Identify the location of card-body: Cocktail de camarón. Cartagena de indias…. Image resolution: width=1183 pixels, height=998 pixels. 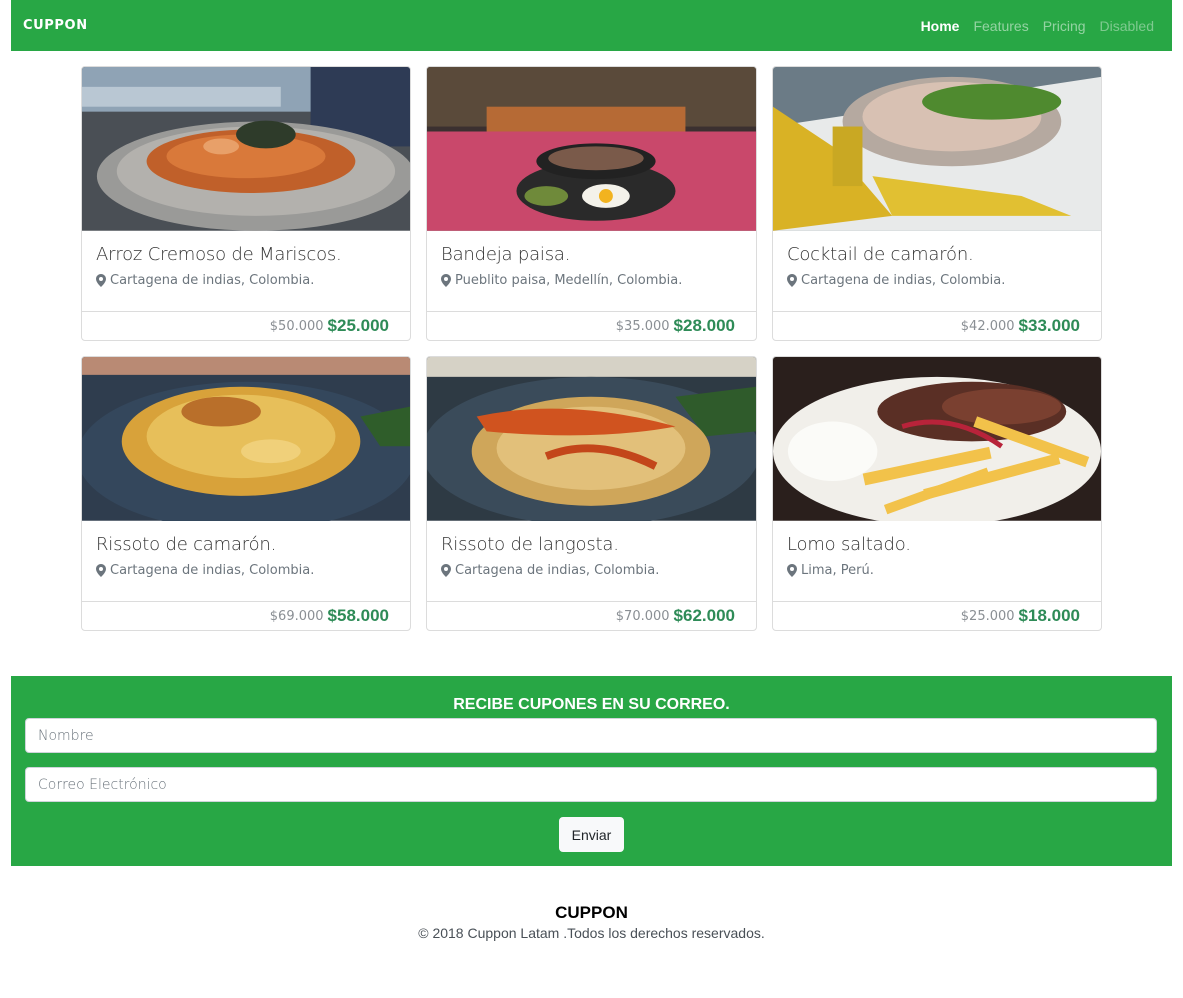
(937, 271).